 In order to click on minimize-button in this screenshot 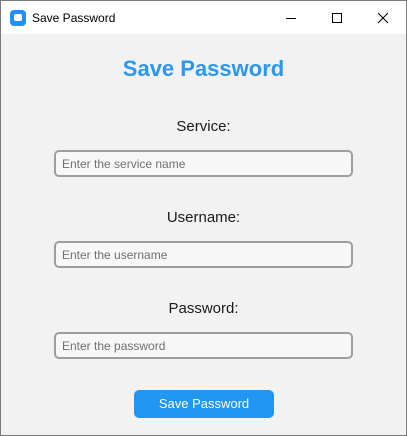, I will do `click(291, 17)`.